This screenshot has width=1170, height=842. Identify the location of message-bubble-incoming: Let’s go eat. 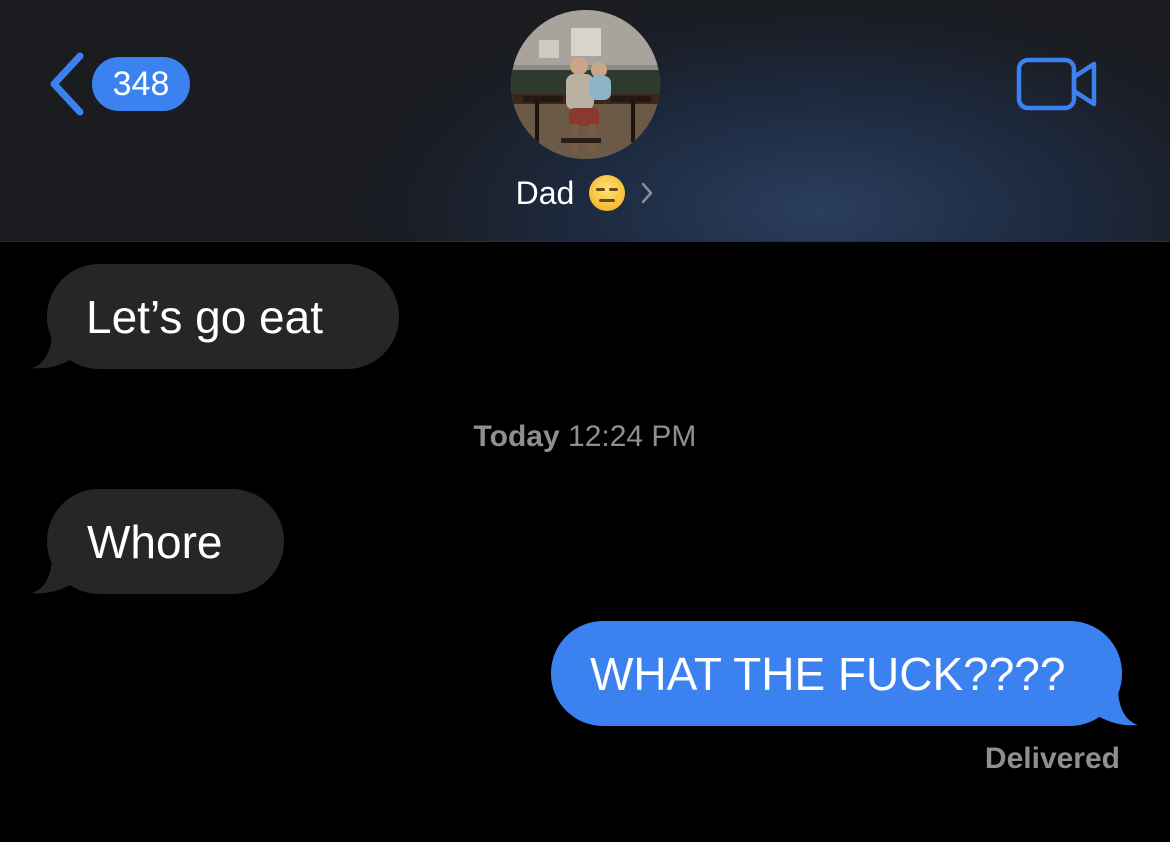
(223, 316).